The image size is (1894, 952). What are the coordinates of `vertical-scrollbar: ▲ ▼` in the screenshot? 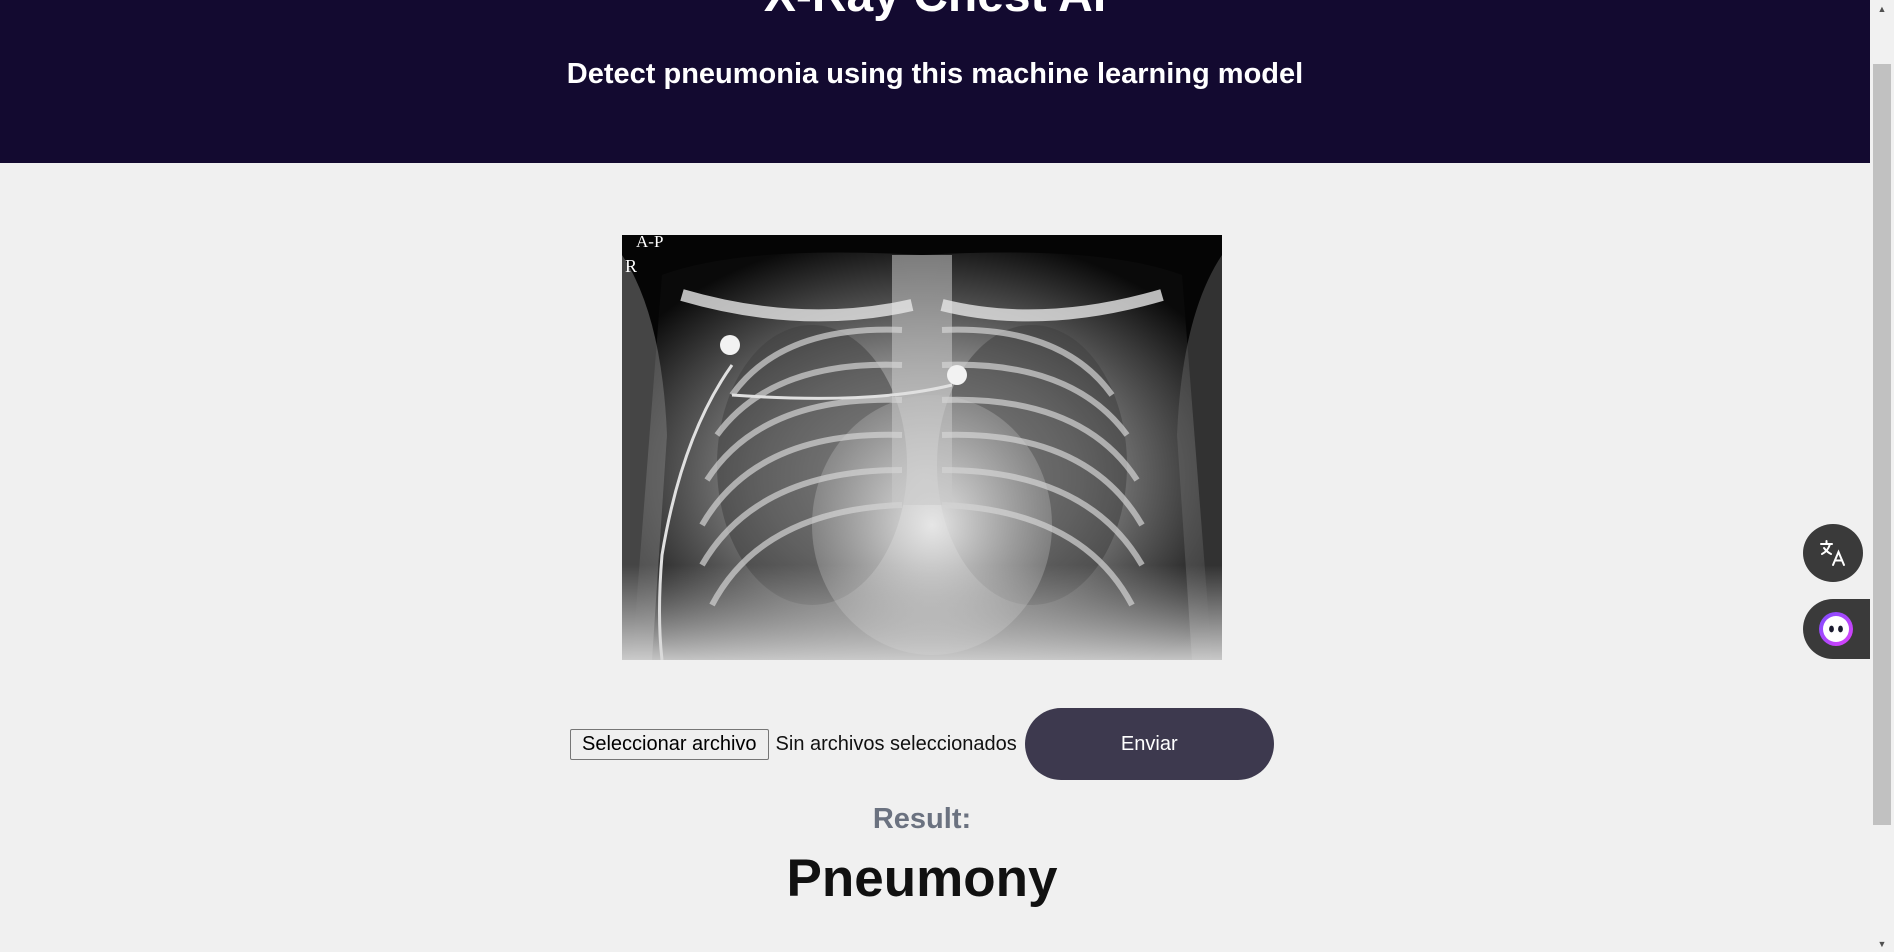 It's located at (1882, 476).